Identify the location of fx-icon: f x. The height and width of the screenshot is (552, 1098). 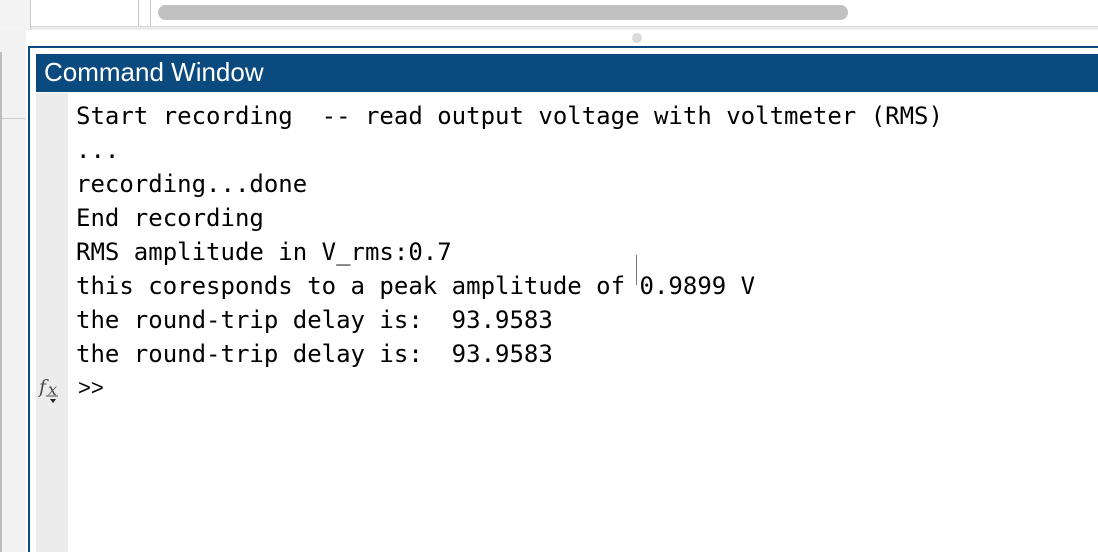
(51, 388).